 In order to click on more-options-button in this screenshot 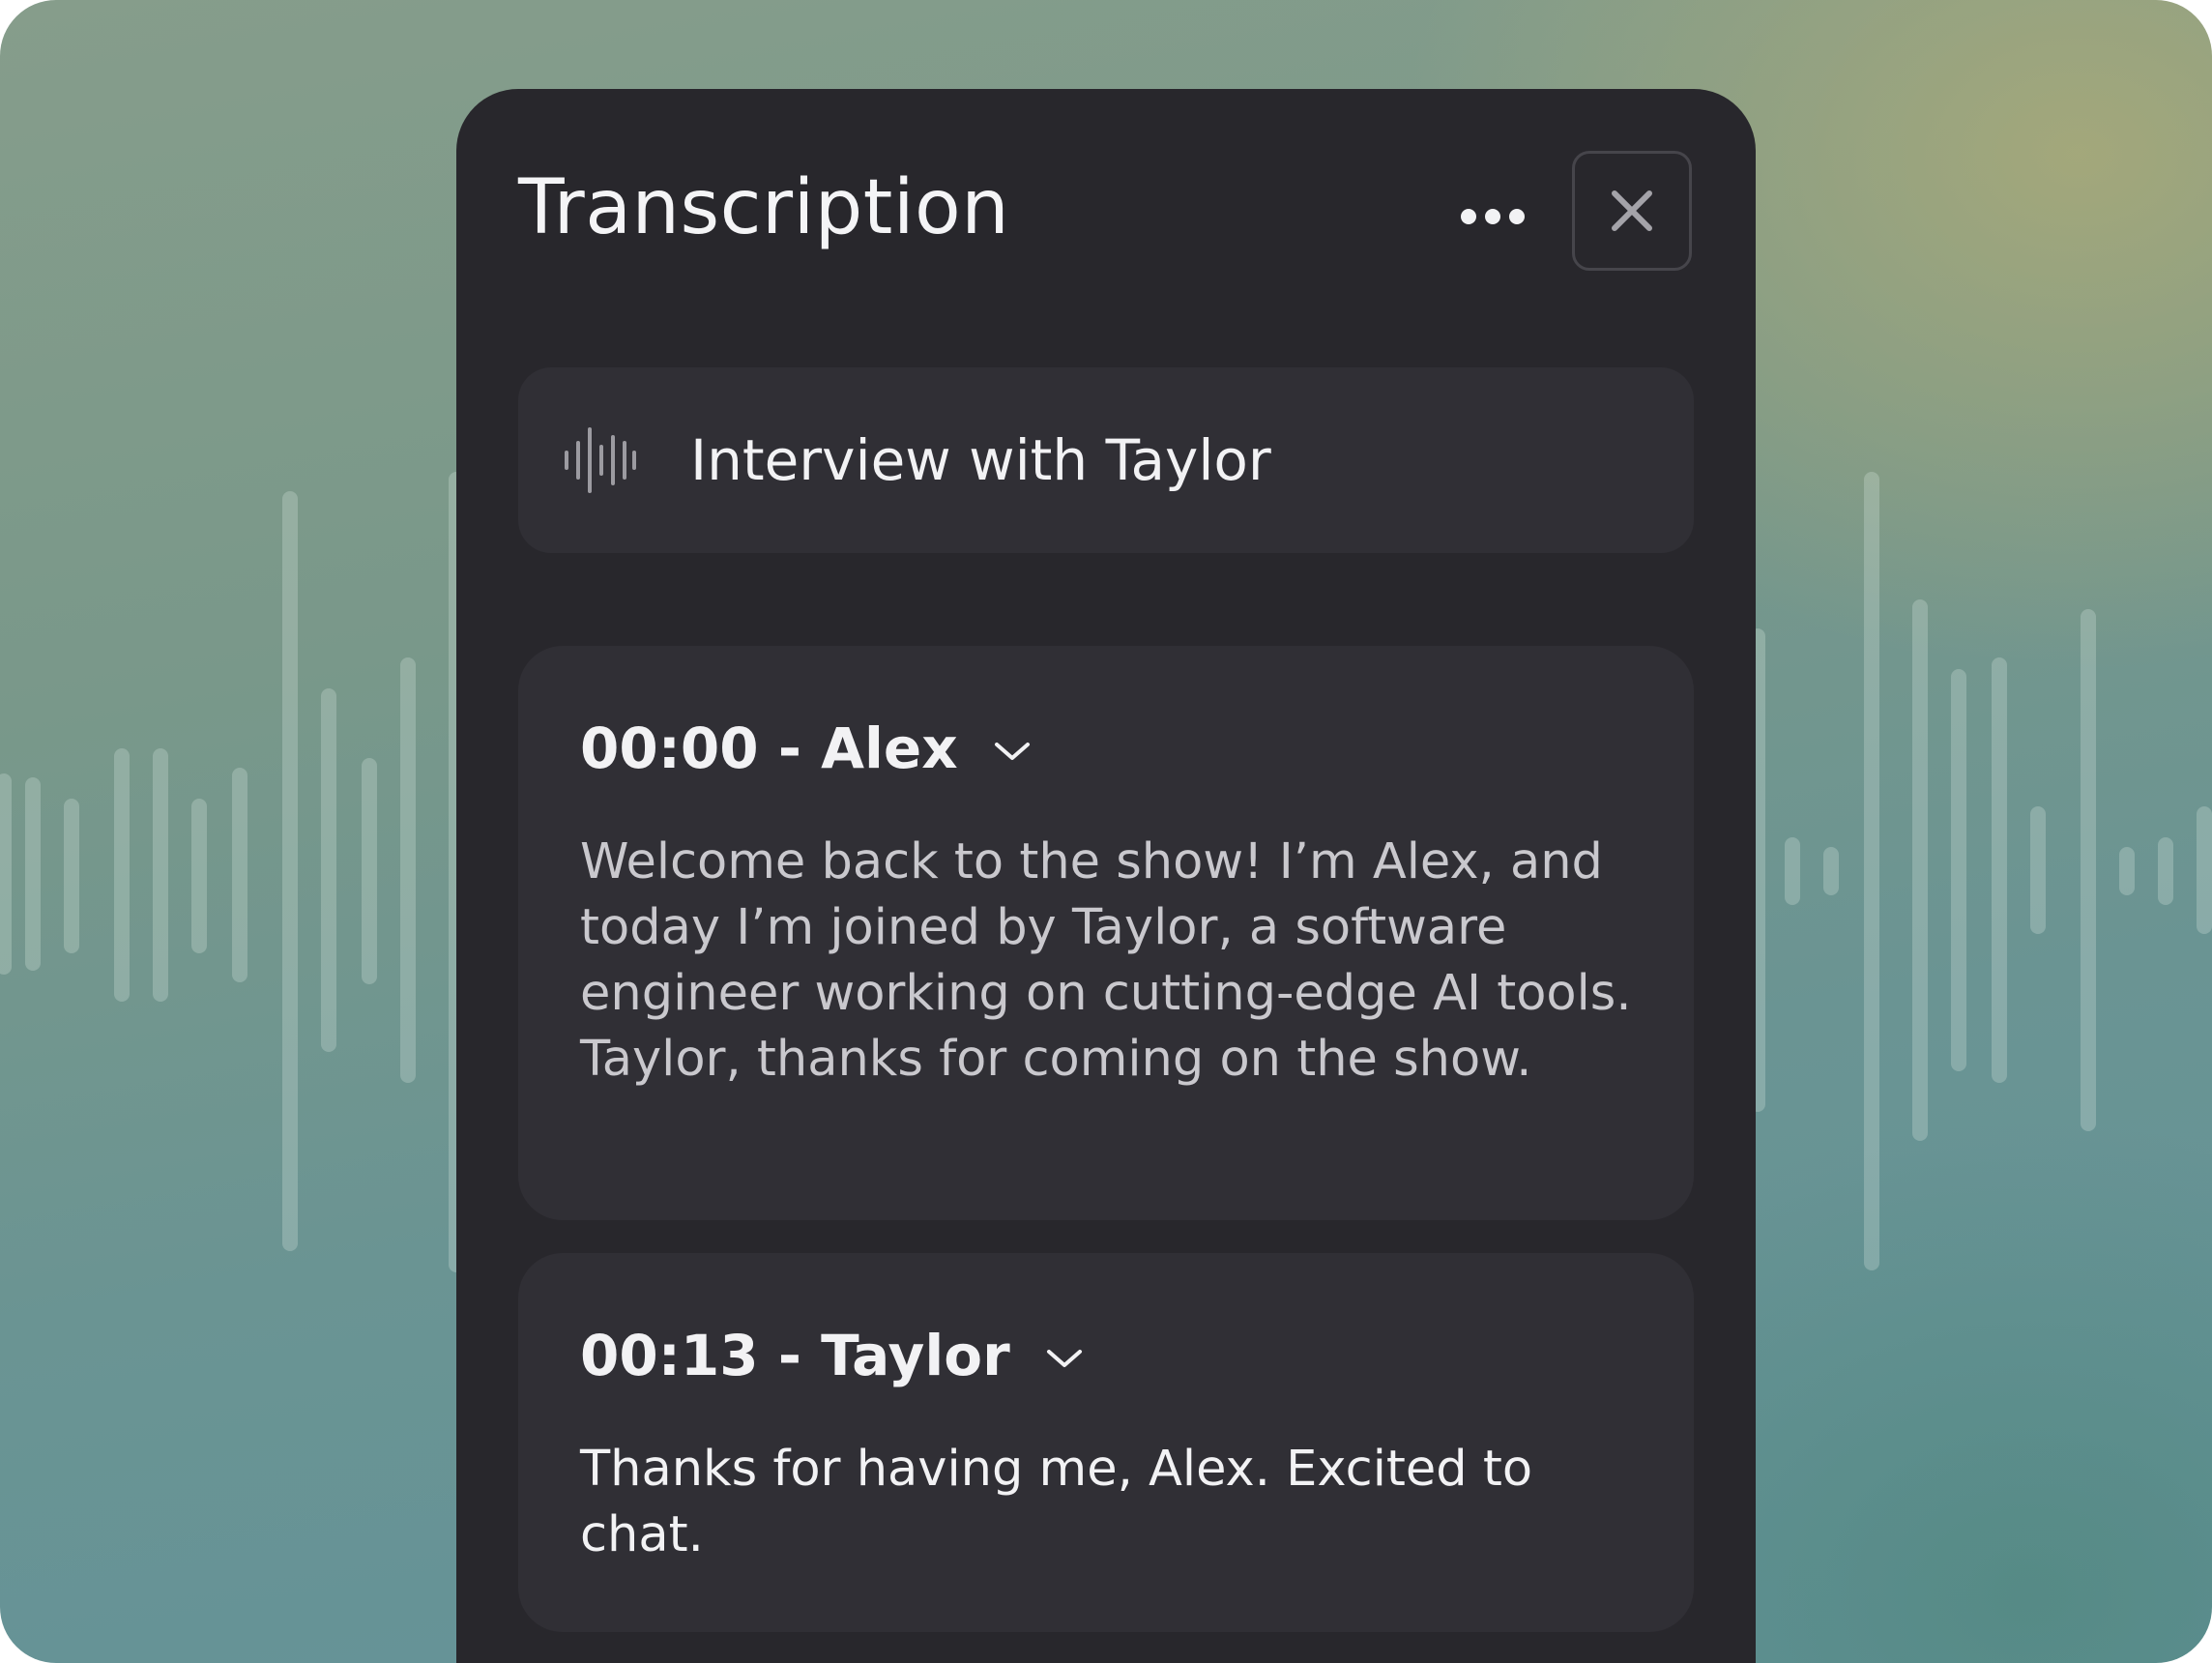, I will do `click(1492, 217)`.